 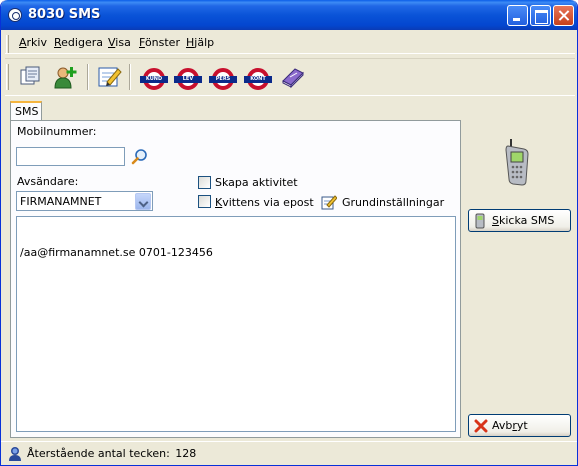 I want to click on close-button, so click(x=563, y=15).